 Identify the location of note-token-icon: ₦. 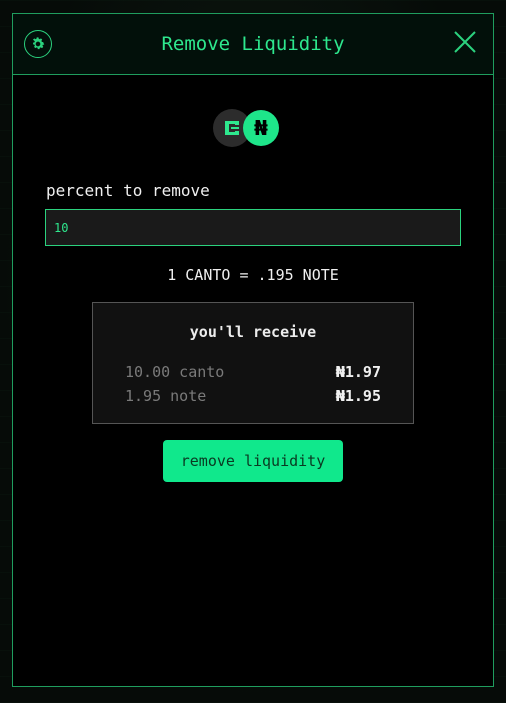
(261, 128).